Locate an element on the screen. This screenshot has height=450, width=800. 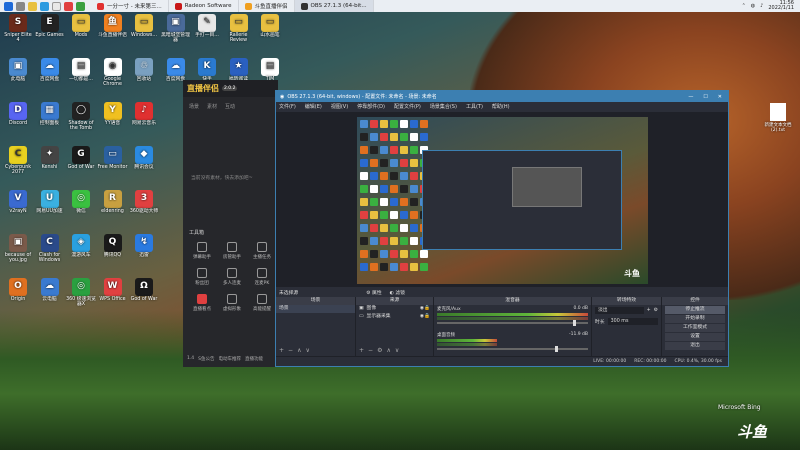
desktop-icon: Reldenring is located at coordinates (113, 202).